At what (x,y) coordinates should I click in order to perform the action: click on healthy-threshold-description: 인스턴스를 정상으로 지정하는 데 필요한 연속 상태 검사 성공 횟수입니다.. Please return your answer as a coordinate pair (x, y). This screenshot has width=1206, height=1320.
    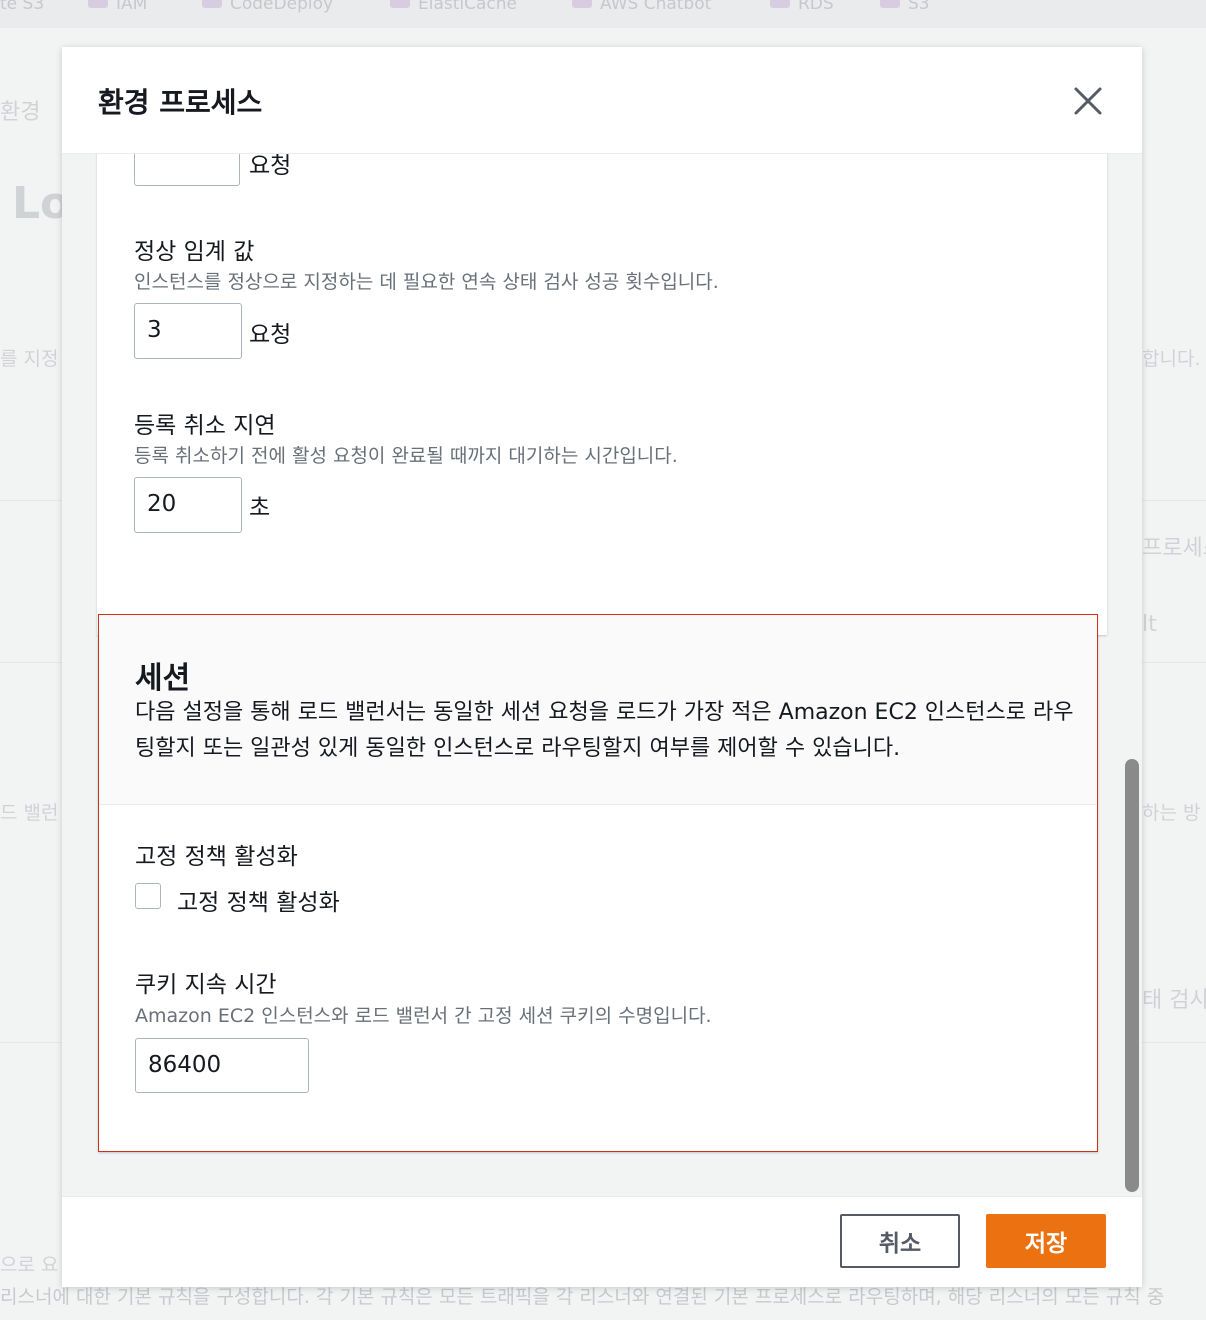
    Looking at the image, I should click on (426, 282).